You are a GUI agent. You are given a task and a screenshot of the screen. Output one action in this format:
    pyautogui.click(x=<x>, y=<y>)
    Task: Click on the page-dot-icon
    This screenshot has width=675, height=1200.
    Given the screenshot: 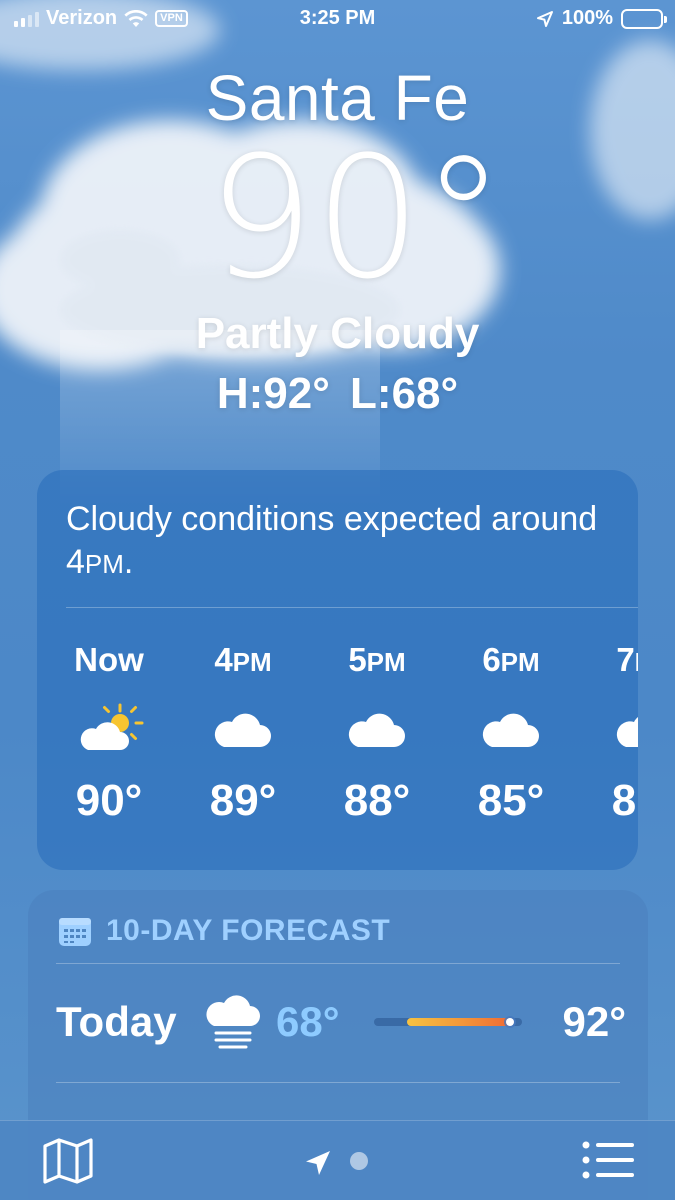 What is the action you would take?
    pyautogui.click(x=359, y=1161)
    